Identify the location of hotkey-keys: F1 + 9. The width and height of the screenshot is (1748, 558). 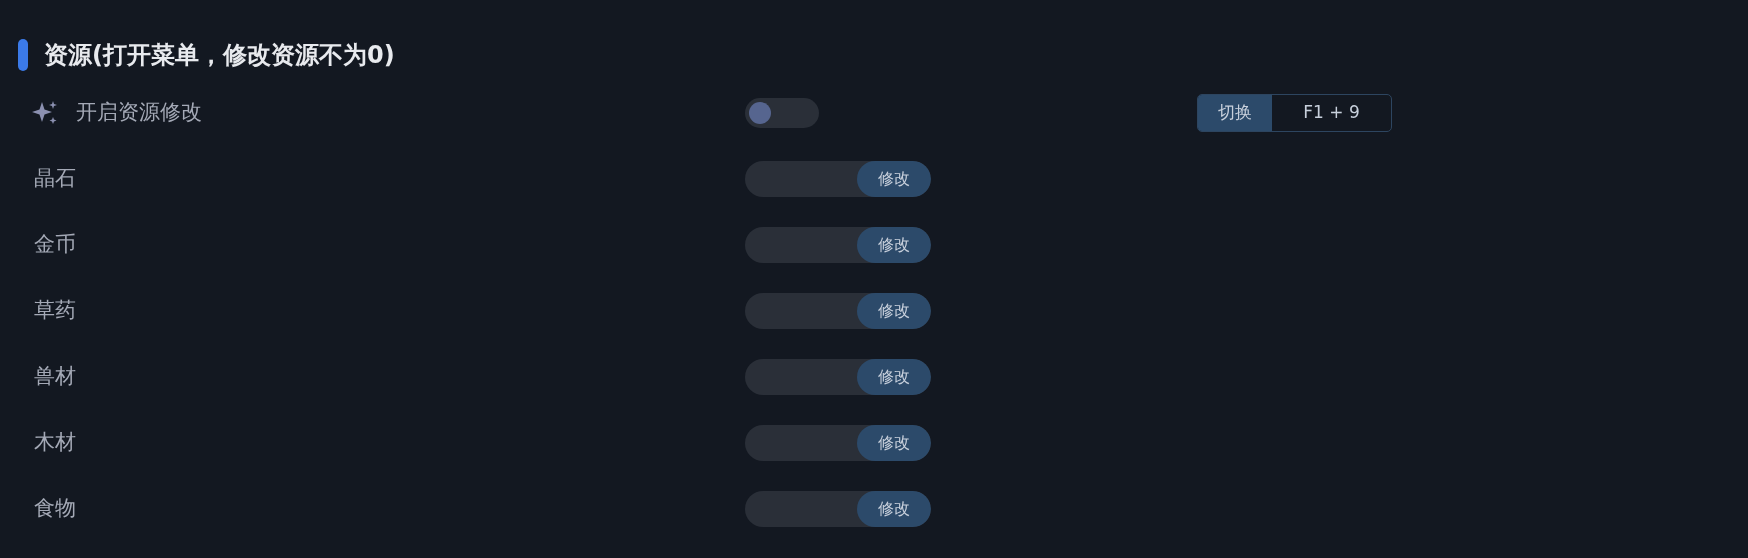
(1331, 113).